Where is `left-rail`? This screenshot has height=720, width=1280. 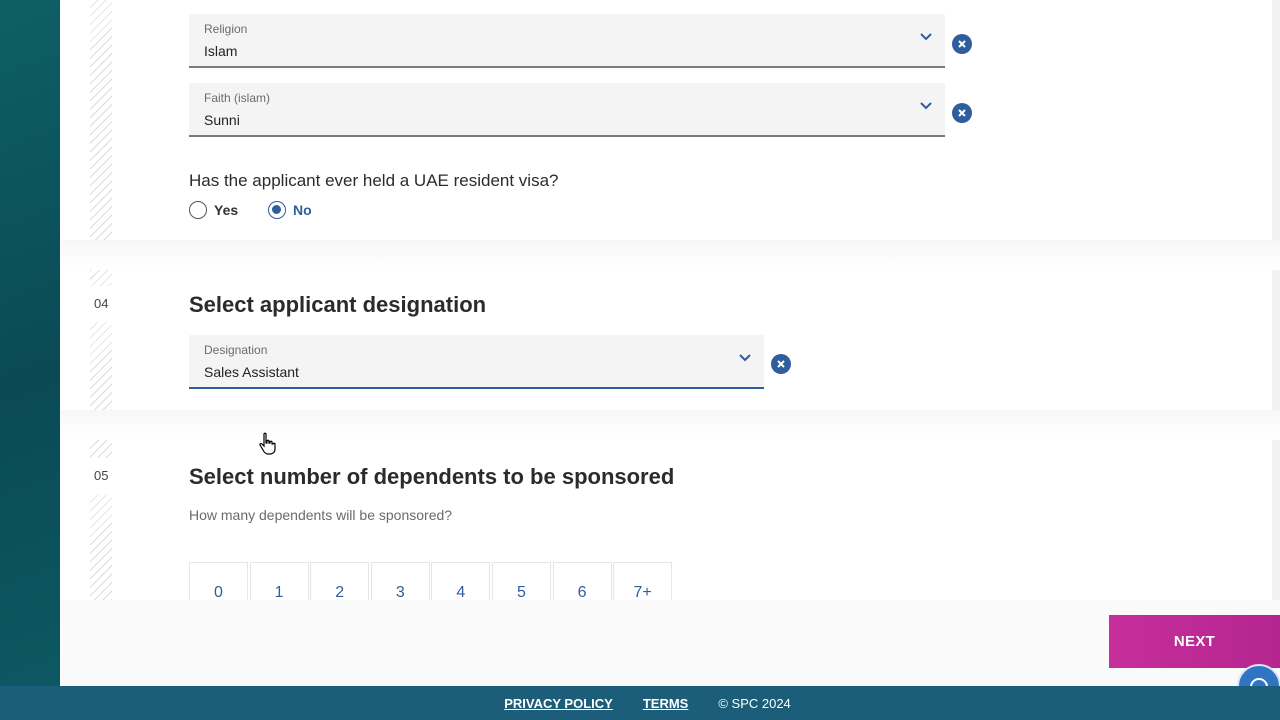
left-rail is located at coordinates (30, 343).